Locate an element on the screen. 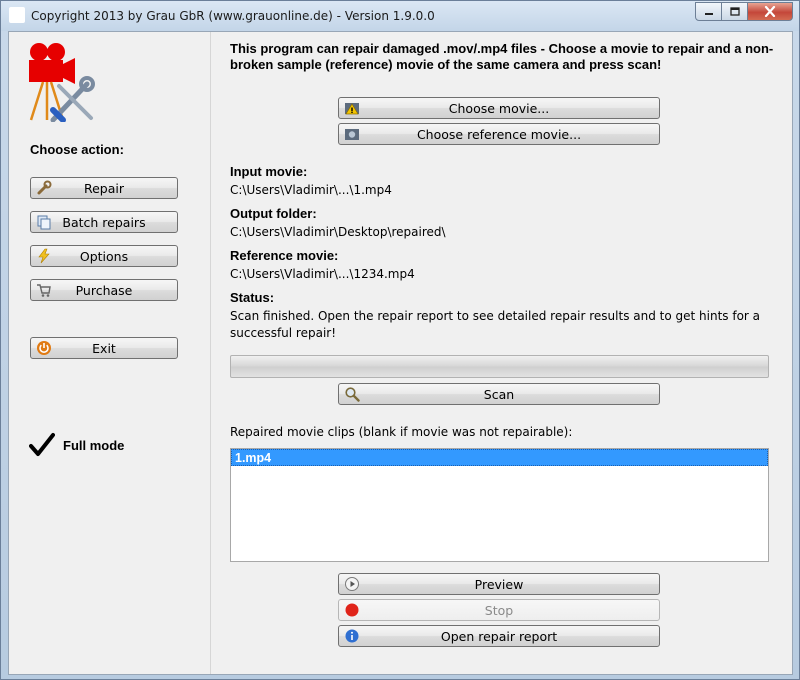  magnifier-icon is located at coordinates (352, 394).